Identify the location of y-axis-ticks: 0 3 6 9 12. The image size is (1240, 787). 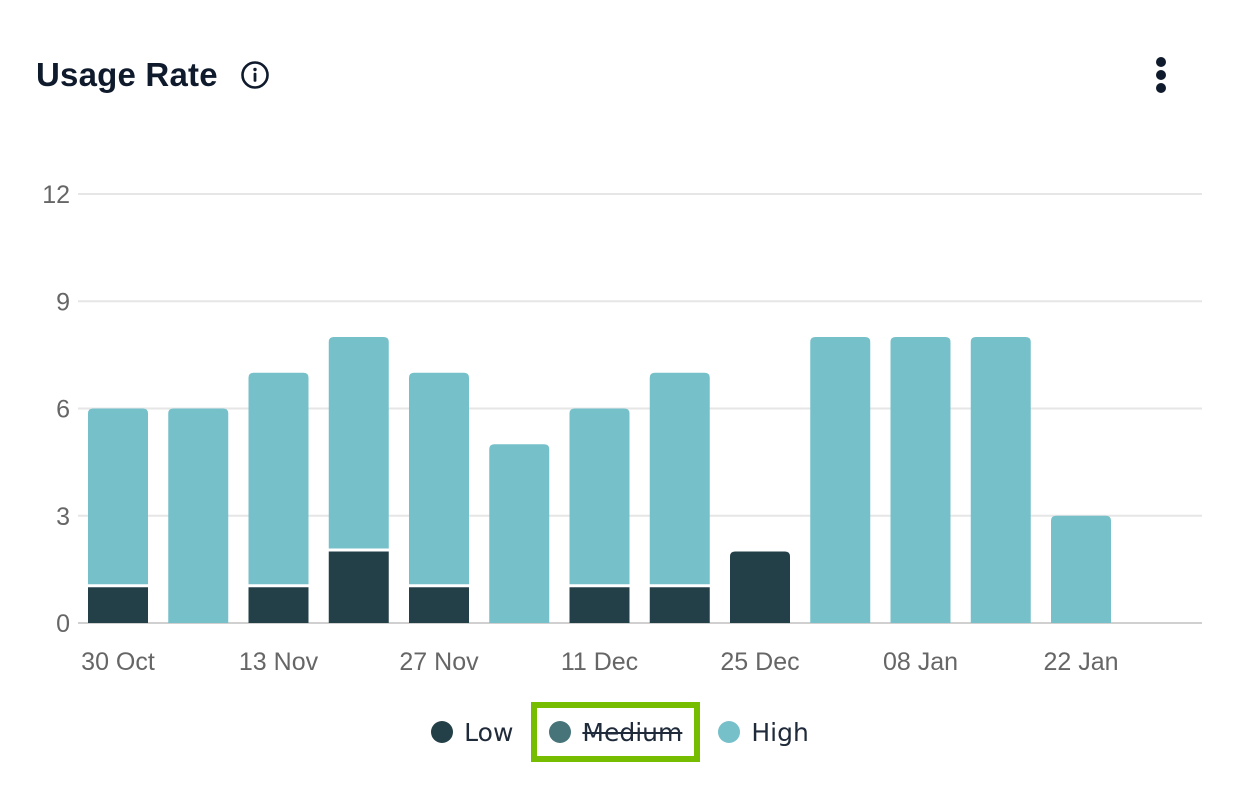
(56, 409).